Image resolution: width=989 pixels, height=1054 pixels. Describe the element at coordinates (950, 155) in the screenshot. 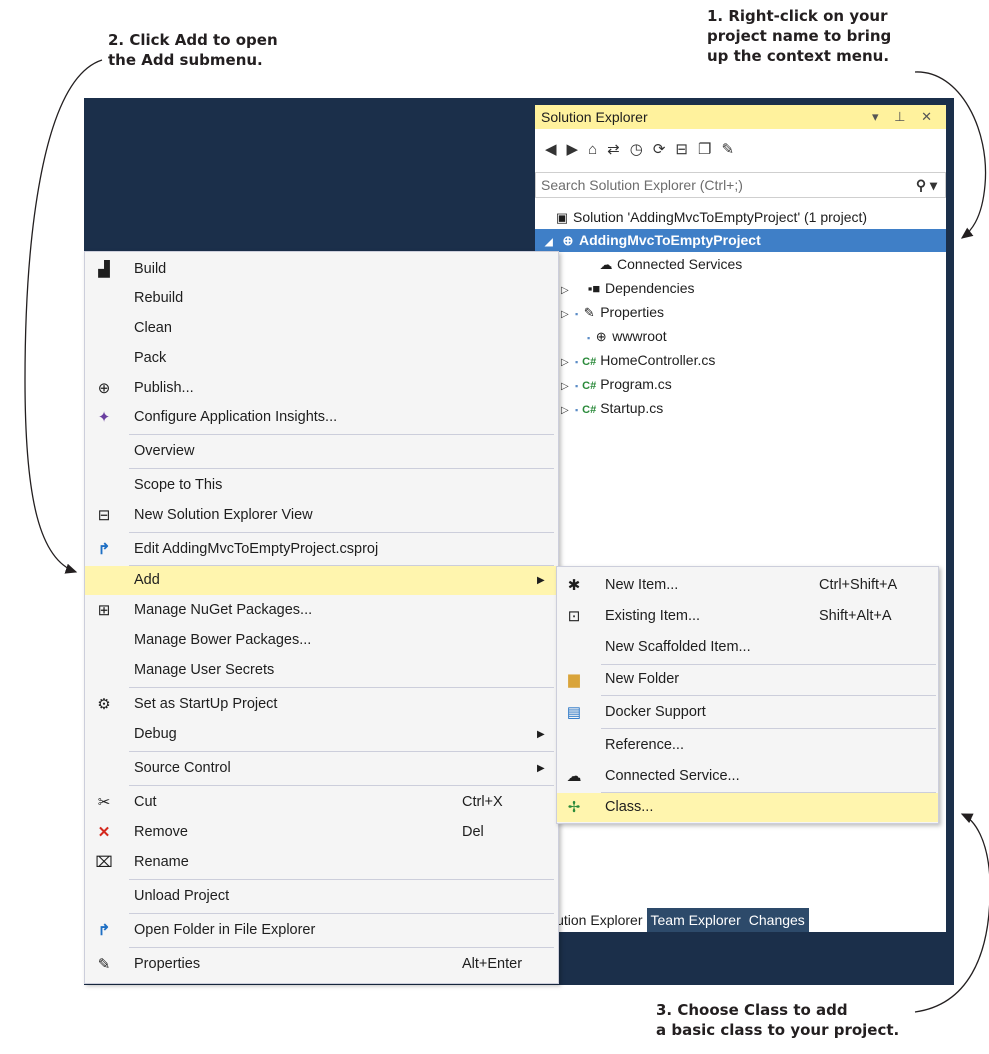

I see `arrow-right-click` at that location.